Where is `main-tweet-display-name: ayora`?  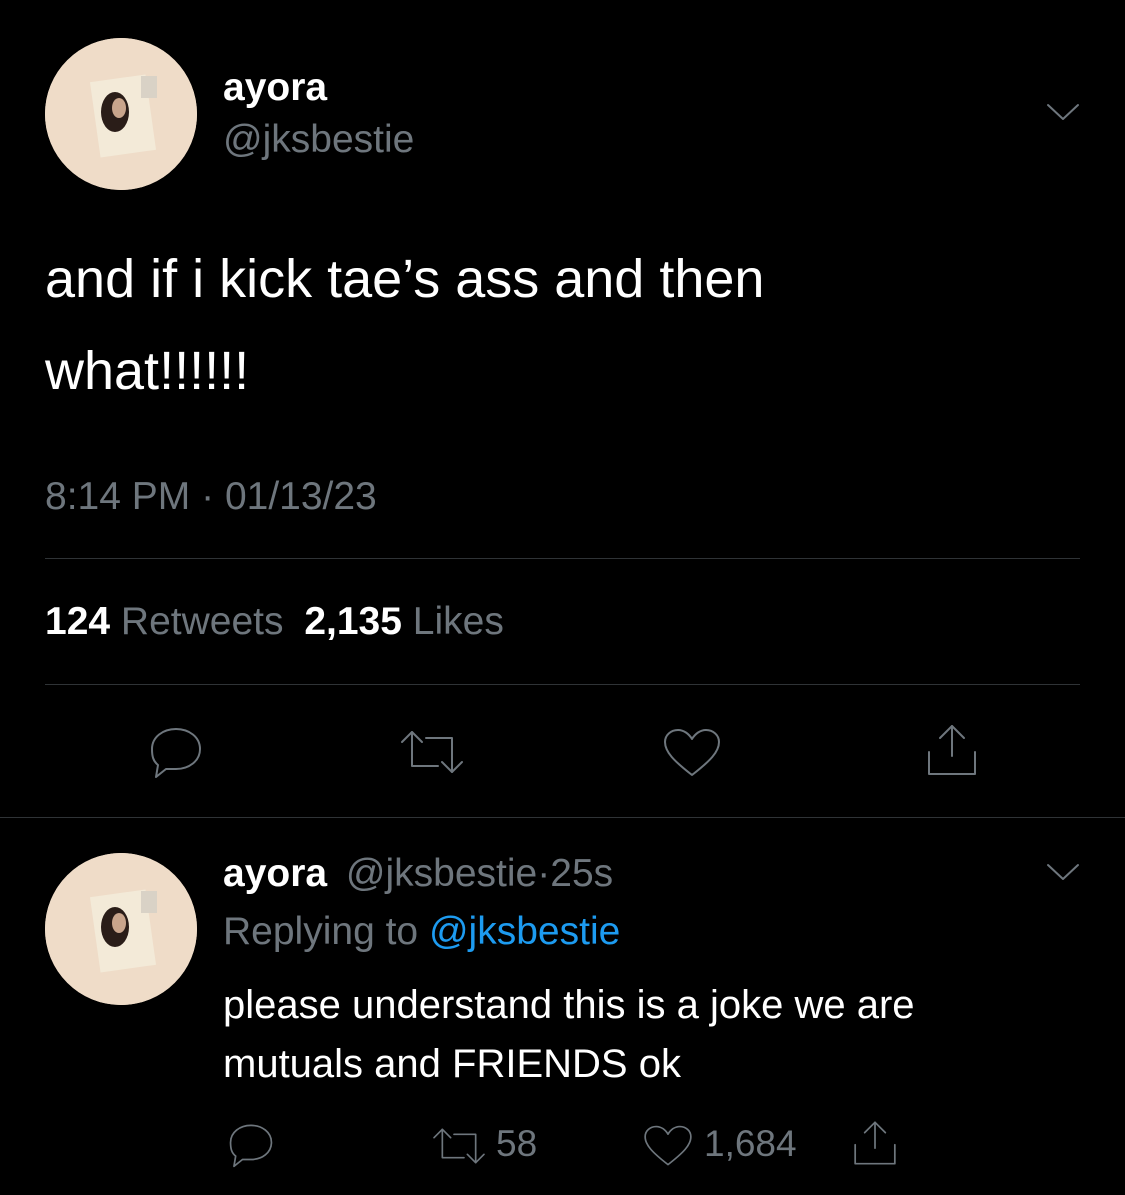 main-tweet-display-name: ayora is located at coordinates (275, 88).